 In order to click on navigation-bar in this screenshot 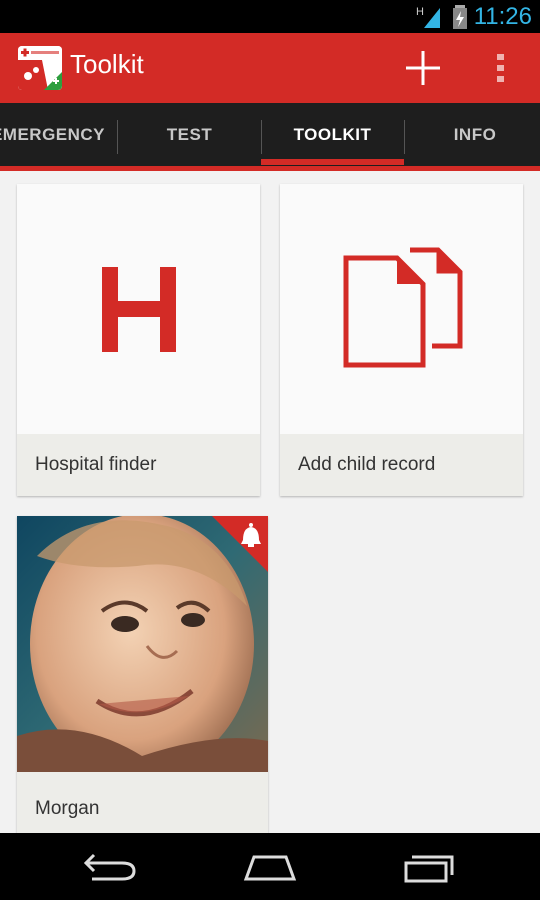, I will do `click(270, 866)`.